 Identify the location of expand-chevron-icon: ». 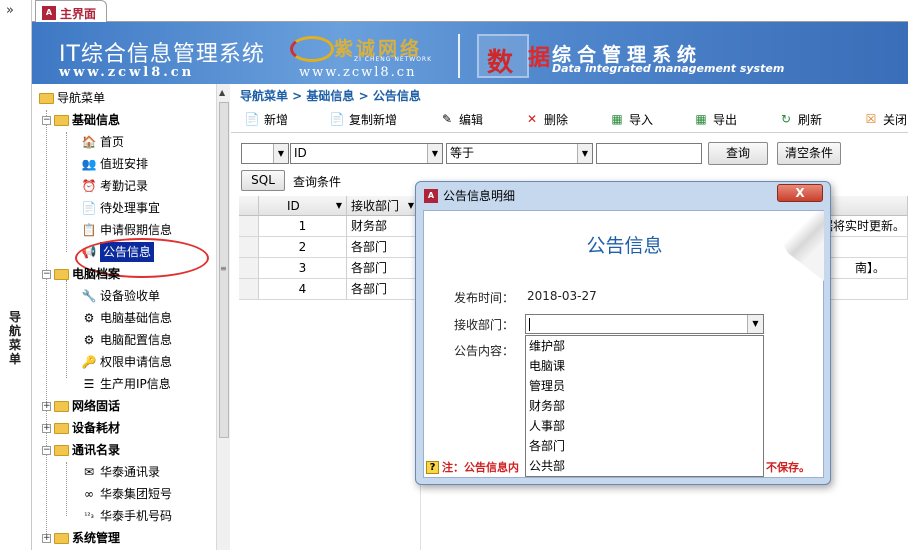
(10, 10).